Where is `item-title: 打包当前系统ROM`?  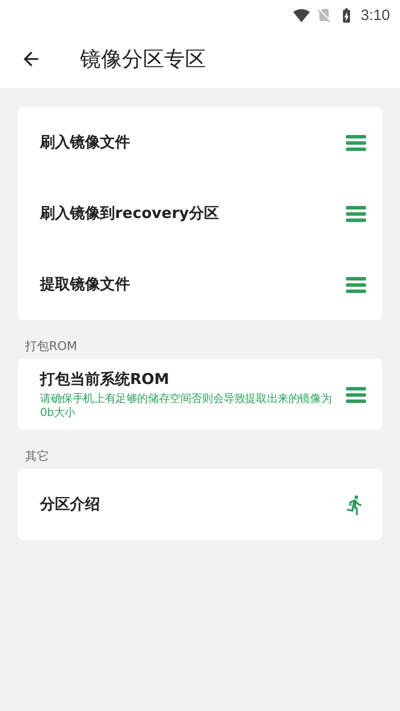
item-title: 打包当前系统ROM is located at coordinates (105, 379).